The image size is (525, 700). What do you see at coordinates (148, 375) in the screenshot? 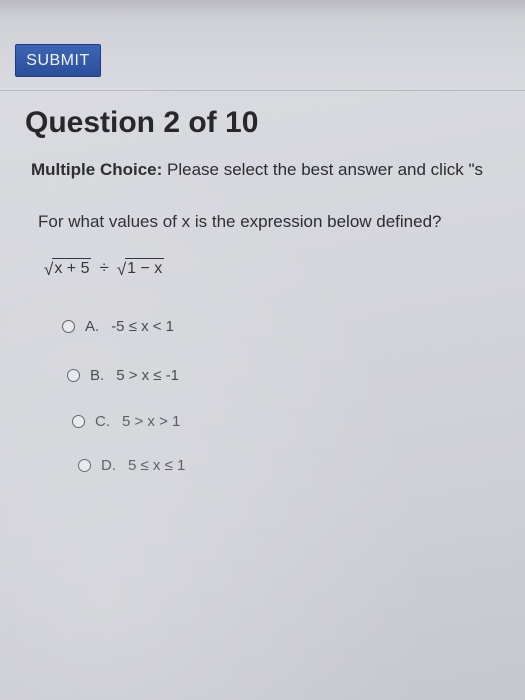
I see `choice-text: 5 > x ≤ -1` at bounding box center [148, 375].